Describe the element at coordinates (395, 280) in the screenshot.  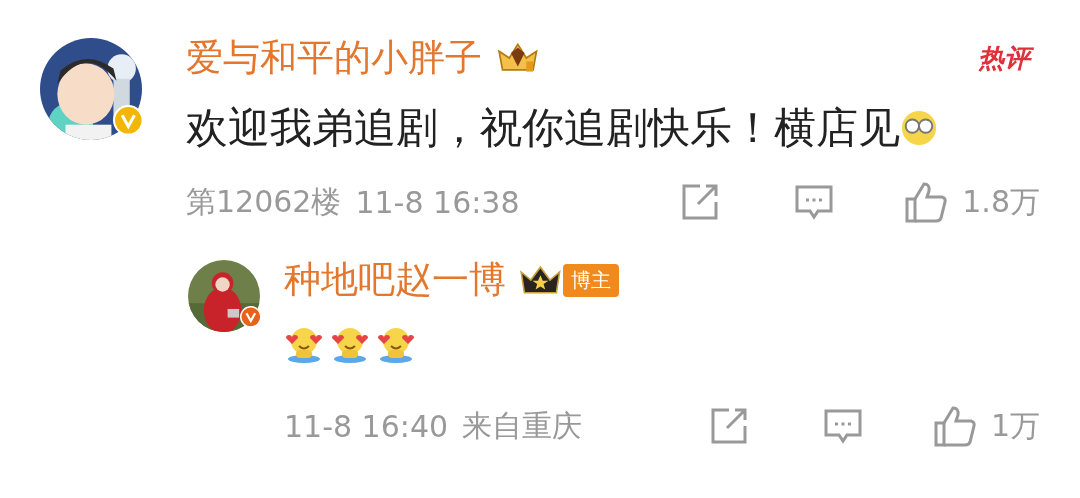
I see `author-name: 种地吧赵一博` at that location.